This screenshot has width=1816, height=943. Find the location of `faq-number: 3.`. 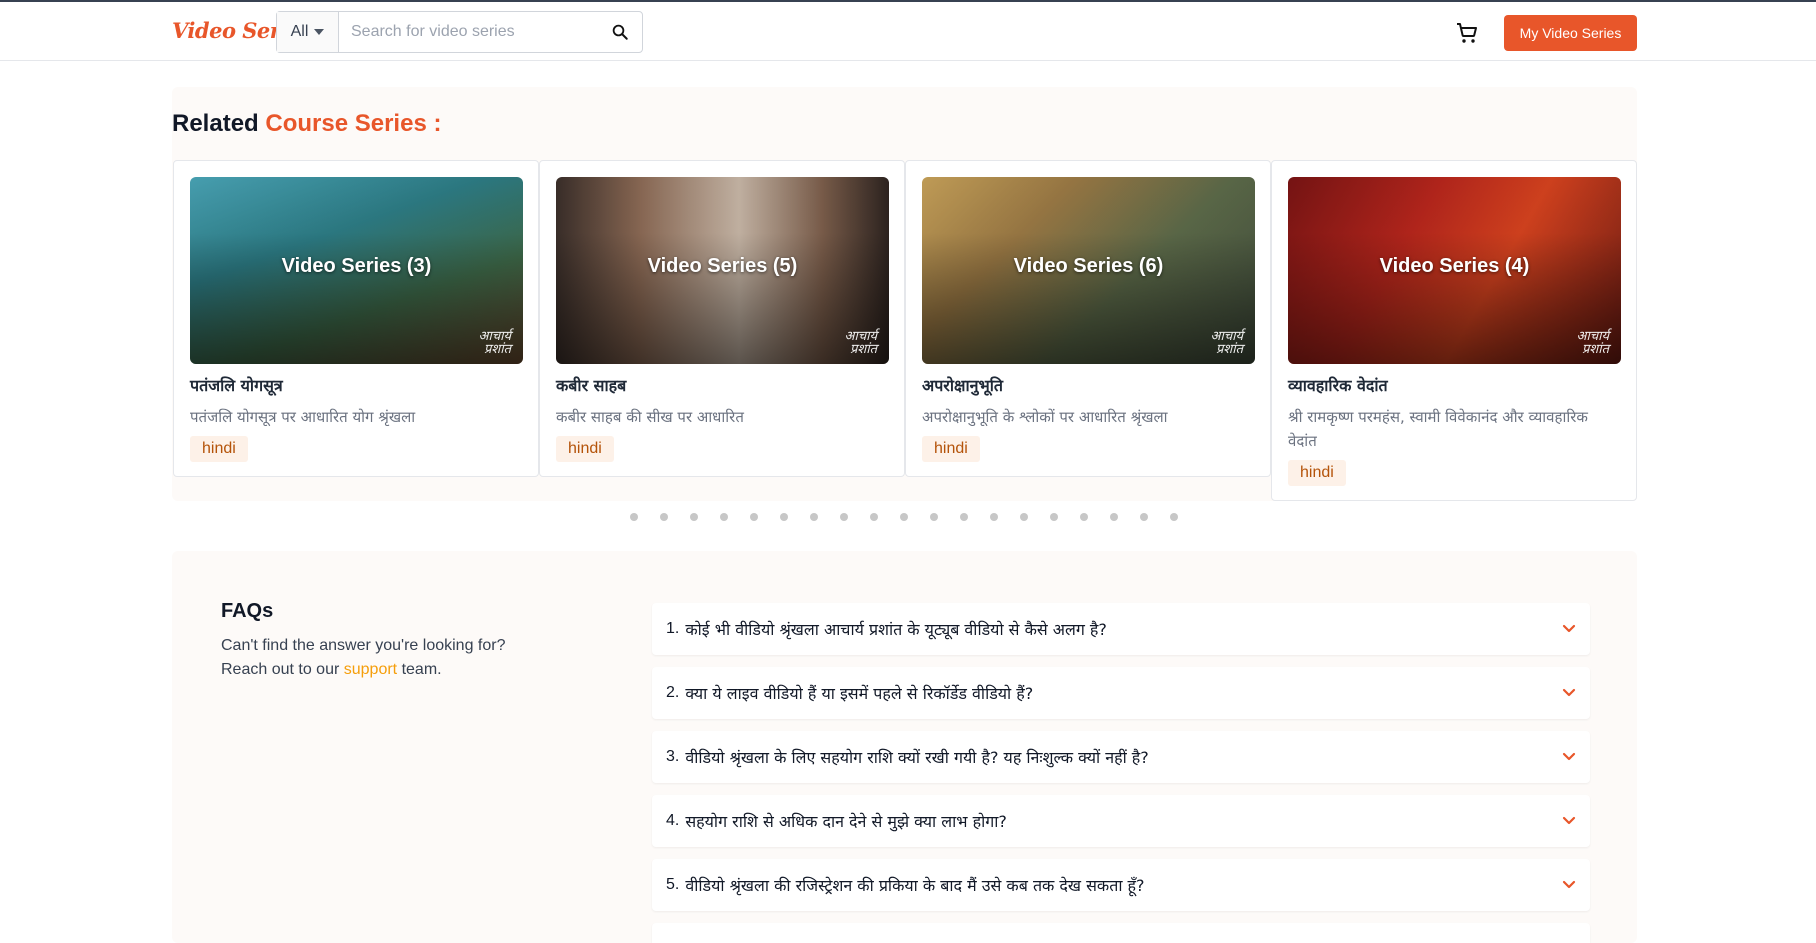

faq-number: 3. is located at coordinates (673, 756).